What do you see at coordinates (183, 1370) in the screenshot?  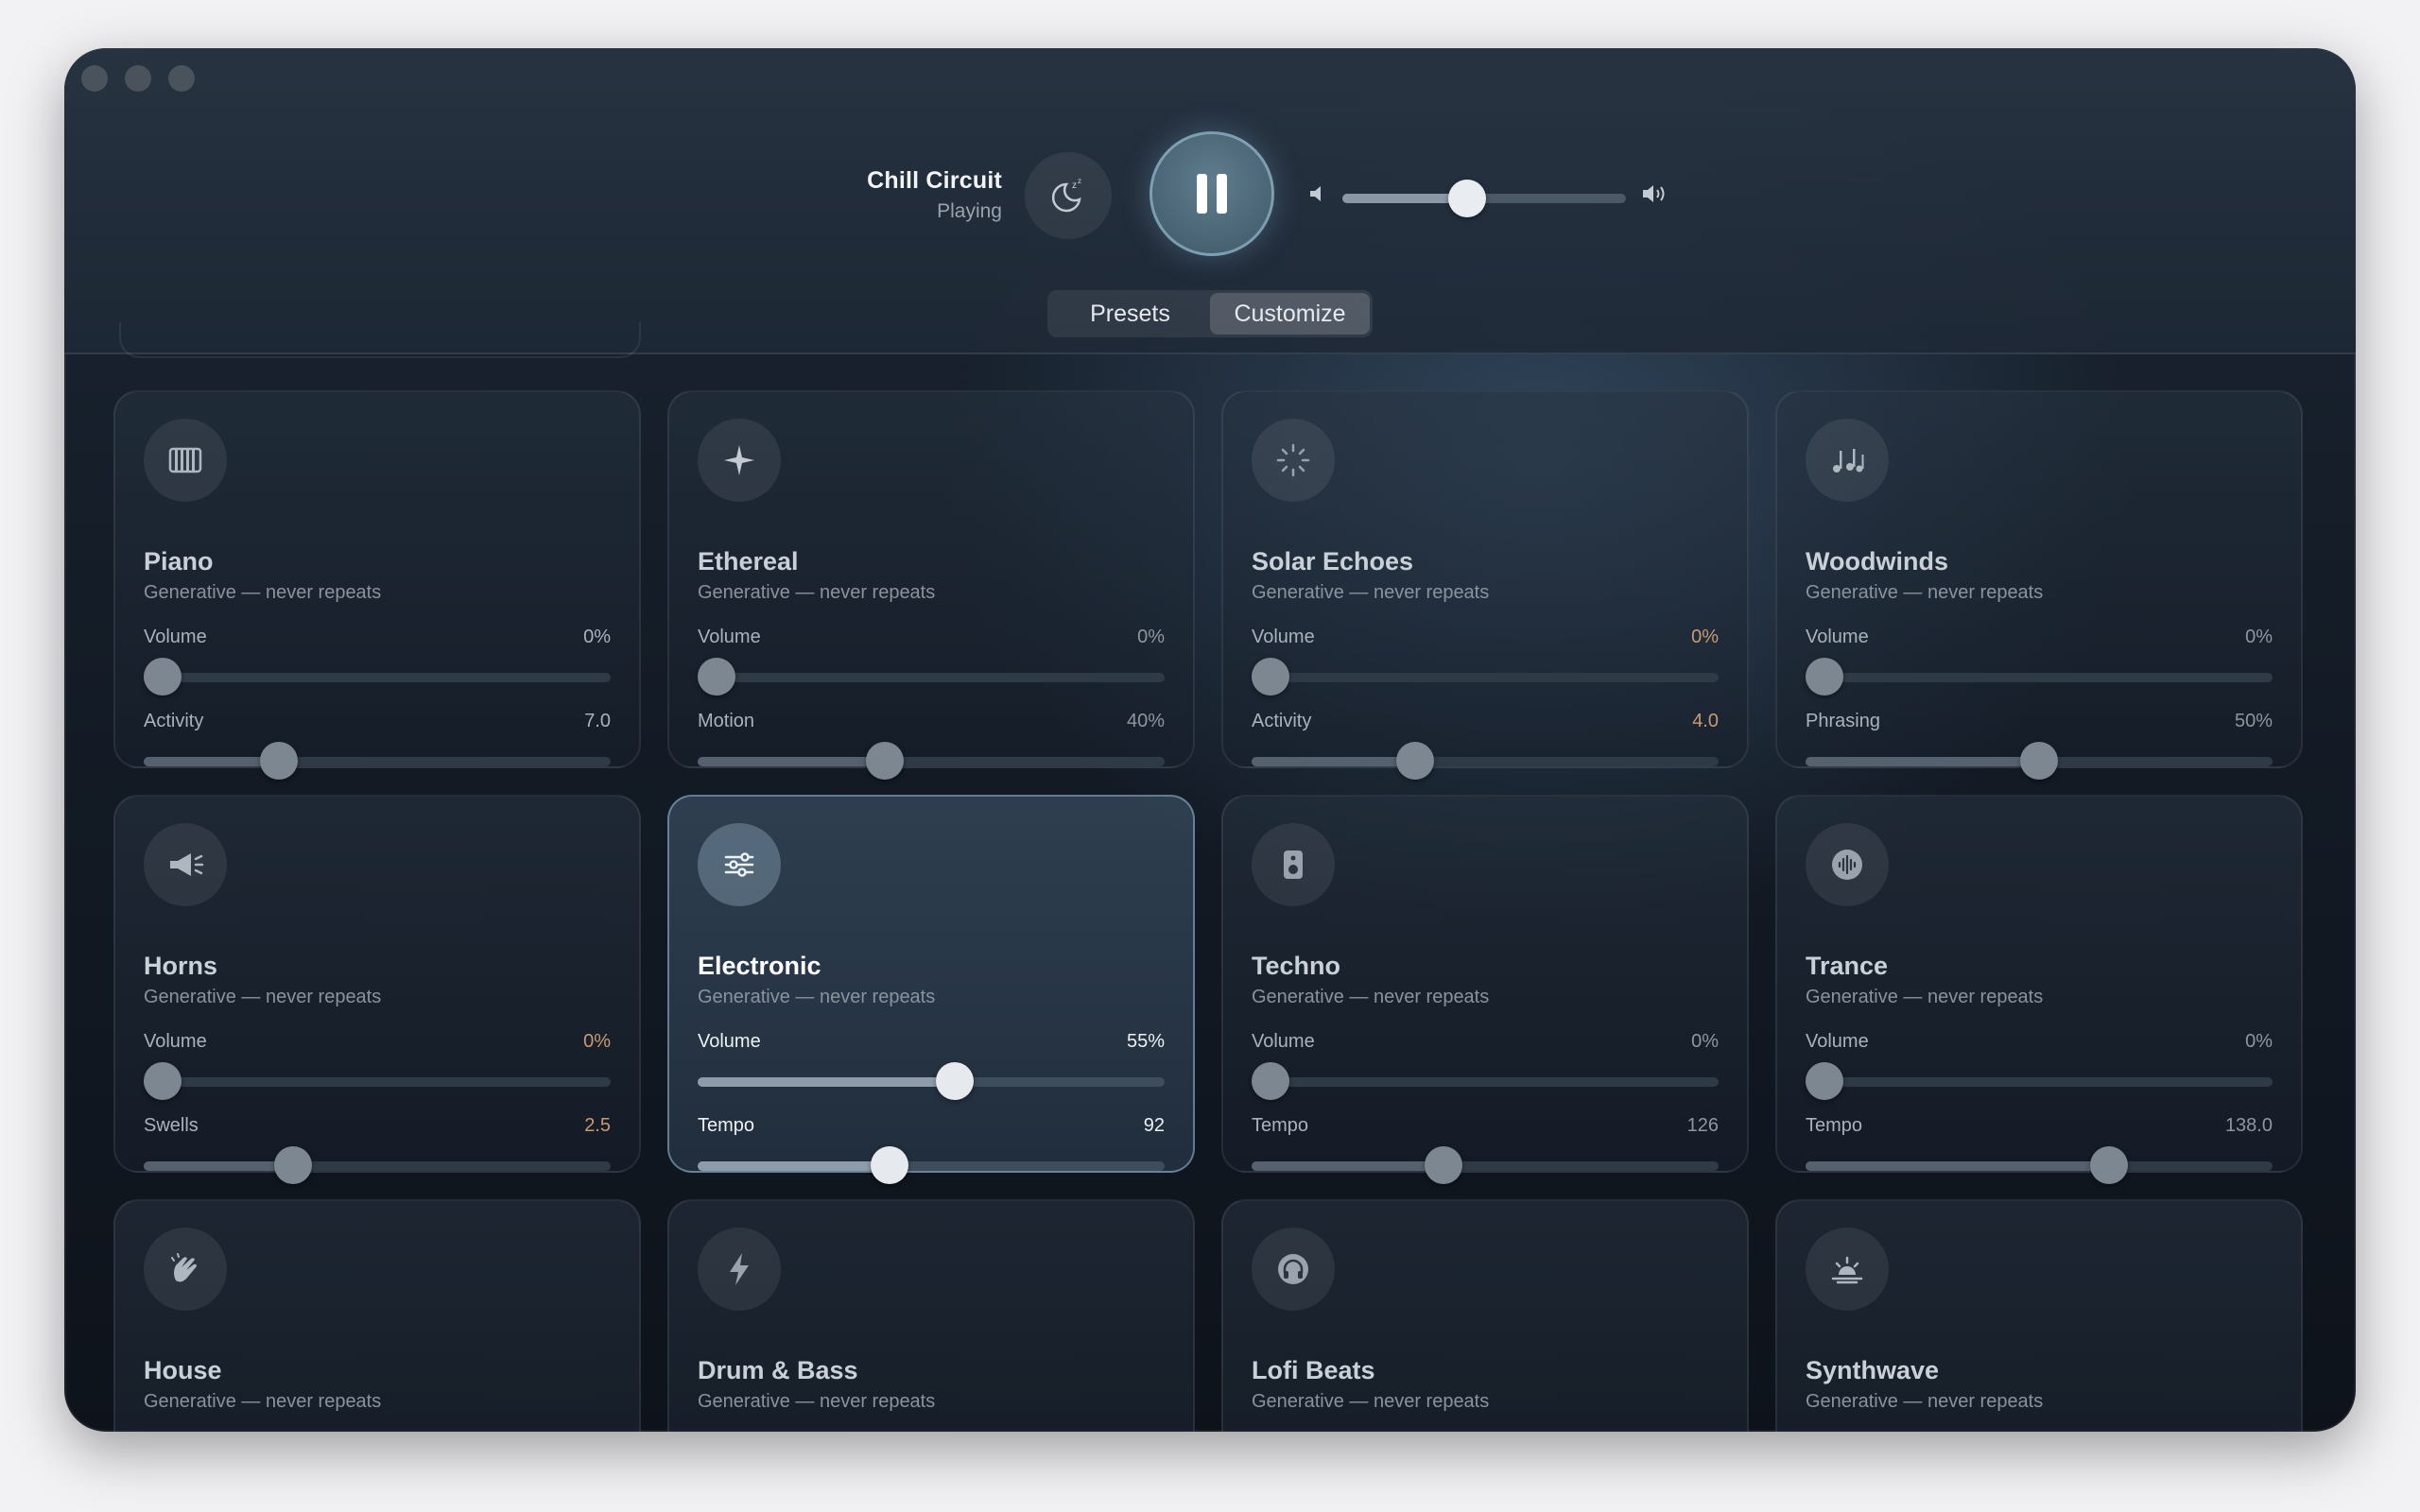 I see `card-title: House` at bounding box center [183, 1370].